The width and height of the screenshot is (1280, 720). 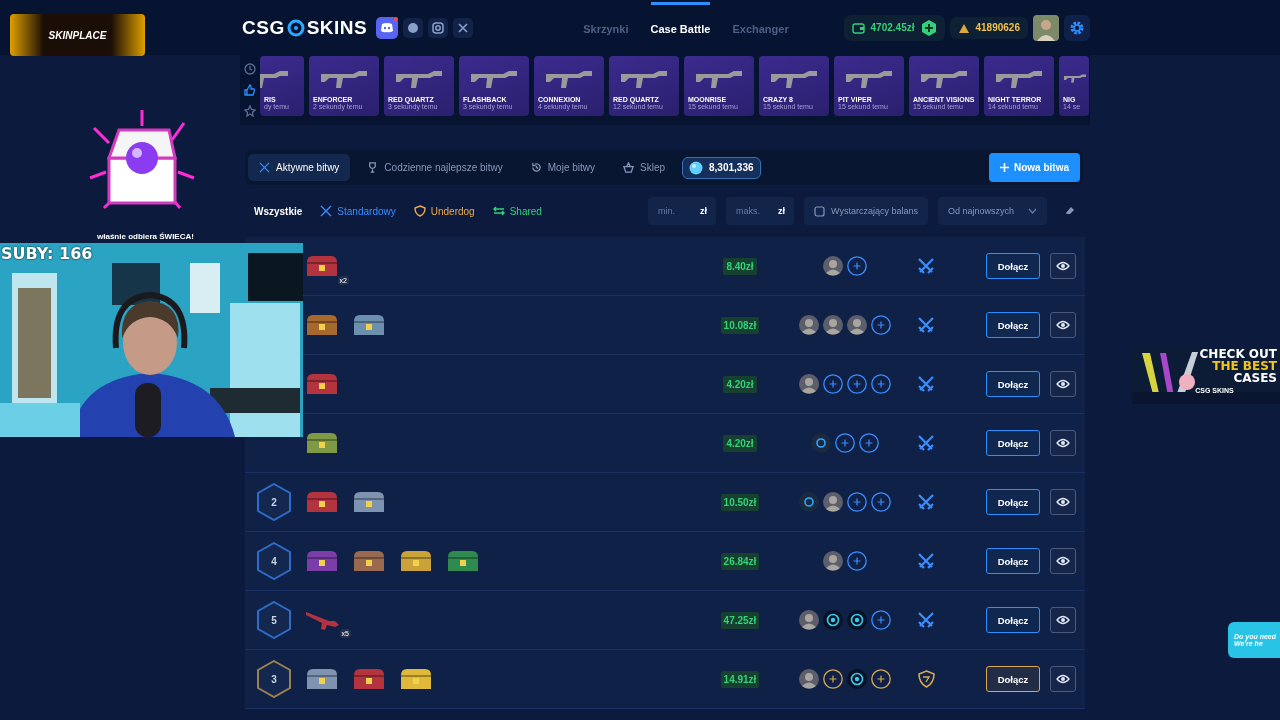 I want to click on tab: Aktywne bitwy, so click(x=299, y=167).